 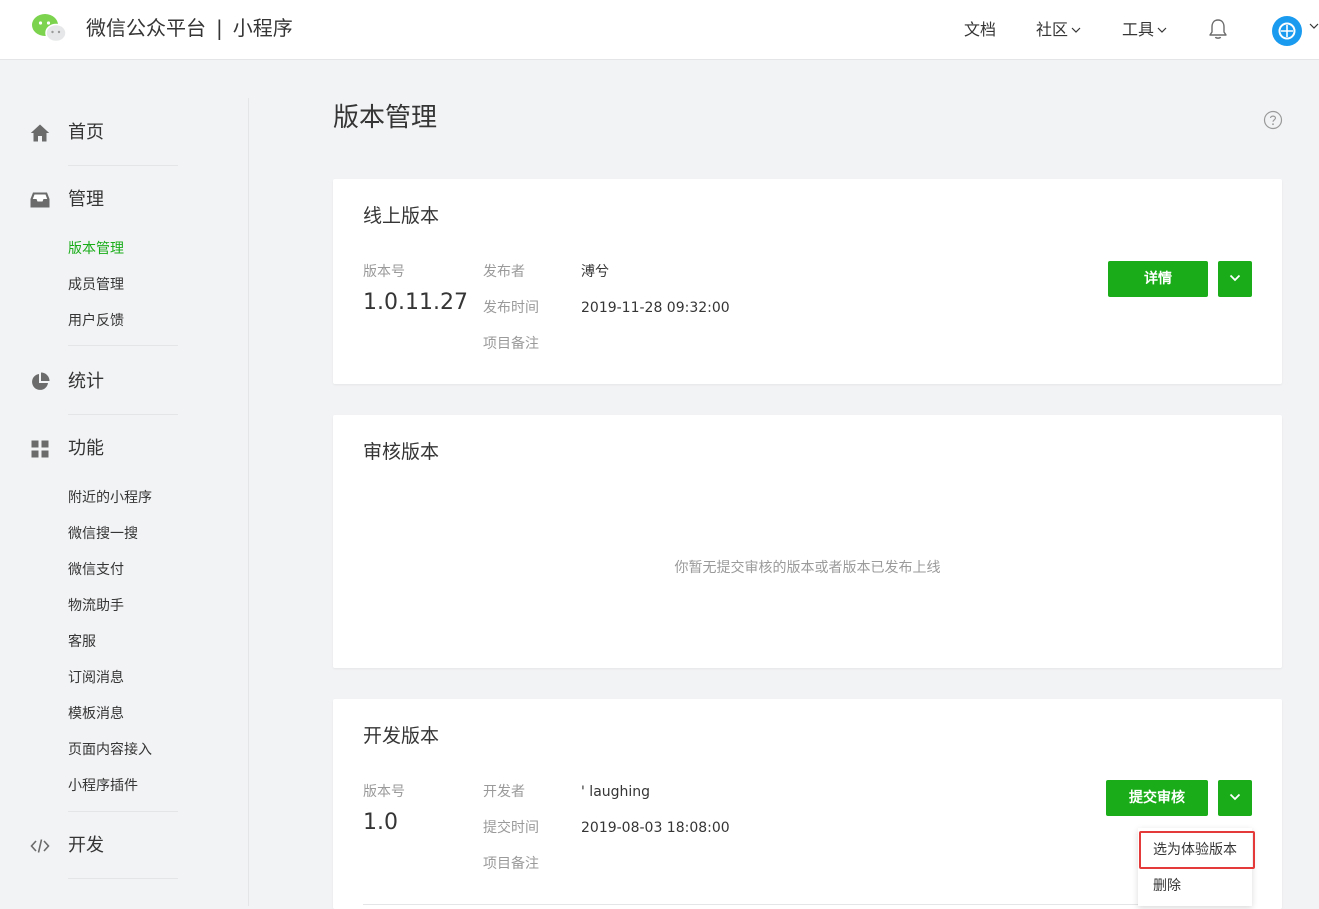 I want to click on sidebar-group-manage-label: 管理, so click(x=86, y=199).